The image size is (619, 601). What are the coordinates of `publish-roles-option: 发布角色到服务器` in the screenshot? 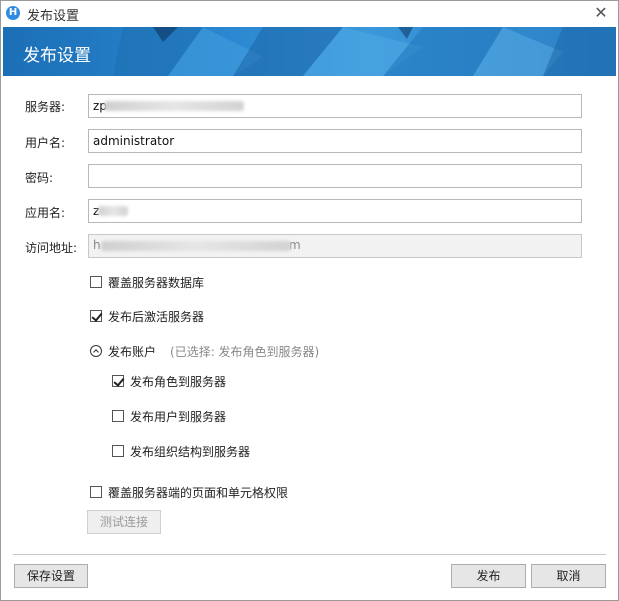 It's located at (169, 381).